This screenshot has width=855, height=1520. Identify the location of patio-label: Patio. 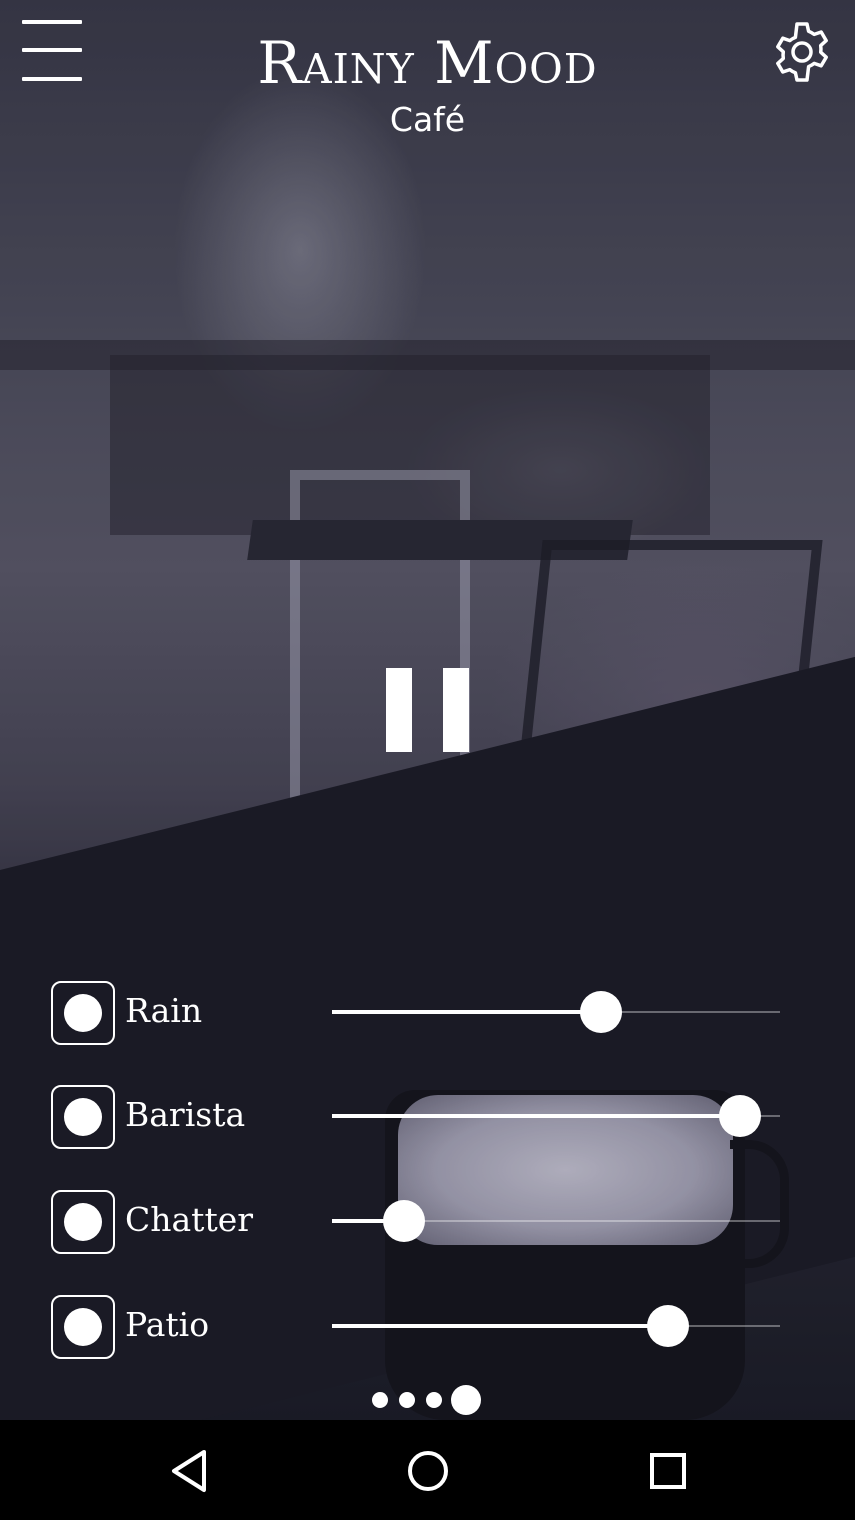
(167, 1324).